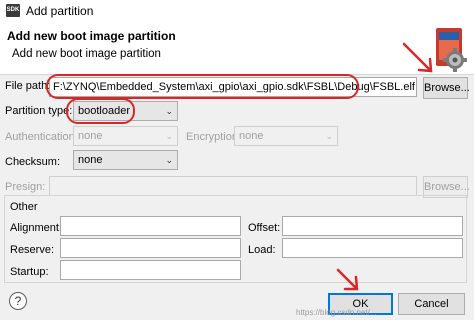 The width and height of the screenshot is (474, 320). I want to click on partition-type-label: Partition type:, so click(39, 111).